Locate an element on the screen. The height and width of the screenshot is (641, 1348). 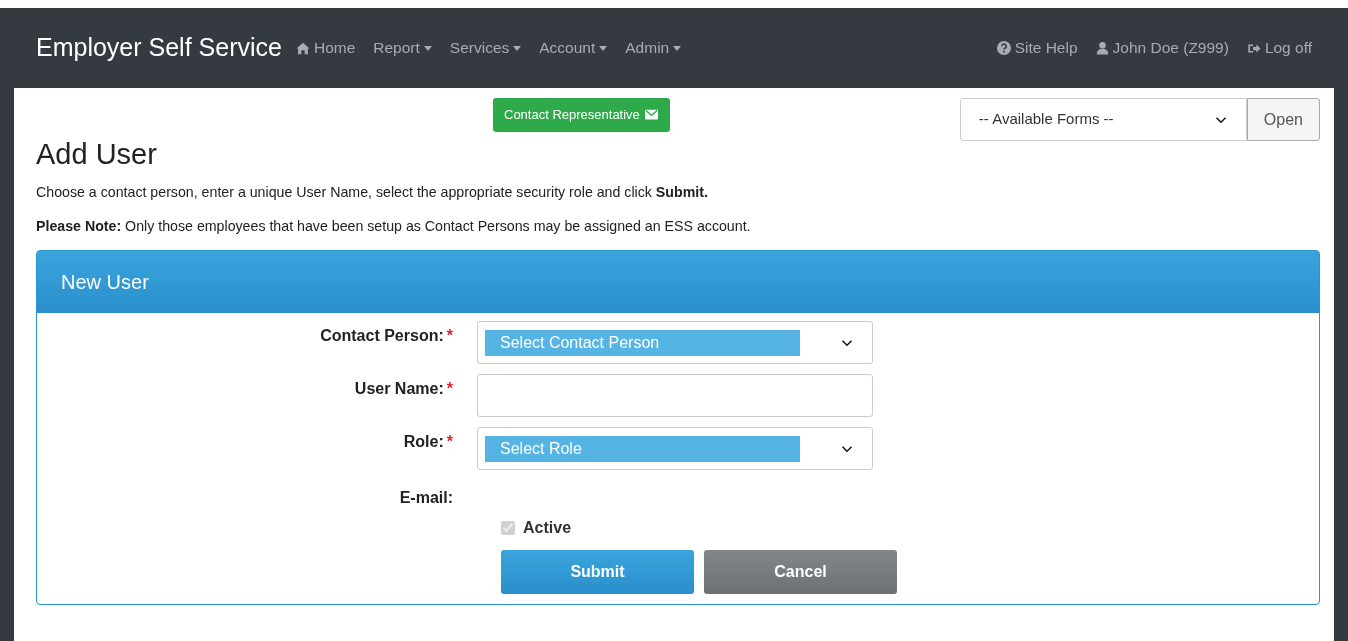
nav-link: Services is located at coordinates (485, 48).